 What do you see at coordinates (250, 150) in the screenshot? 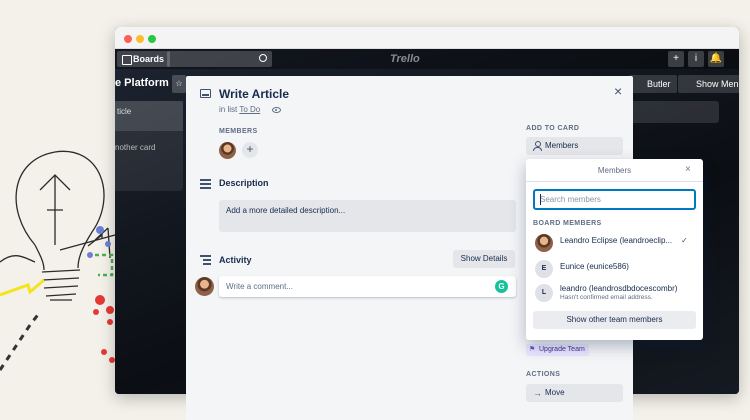
I see `add-member-button: +` at bounding box center [250, 150].